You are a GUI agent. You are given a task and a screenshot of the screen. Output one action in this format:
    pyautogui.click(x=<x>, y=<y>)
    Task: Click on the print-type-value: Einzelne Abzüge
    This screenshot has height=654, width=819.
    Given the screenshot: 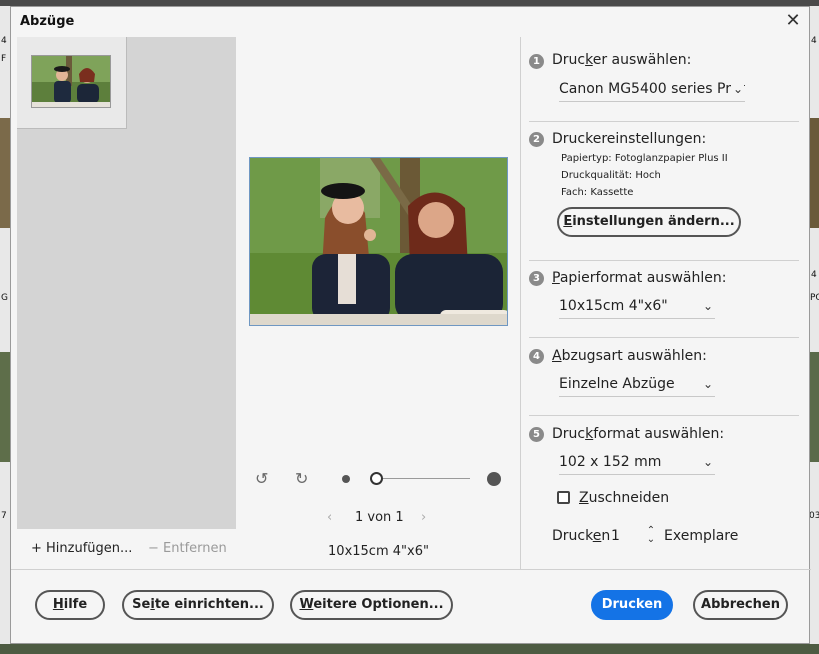 What is the action you would take?
    pyautogui.click(x=617, y=384)
    